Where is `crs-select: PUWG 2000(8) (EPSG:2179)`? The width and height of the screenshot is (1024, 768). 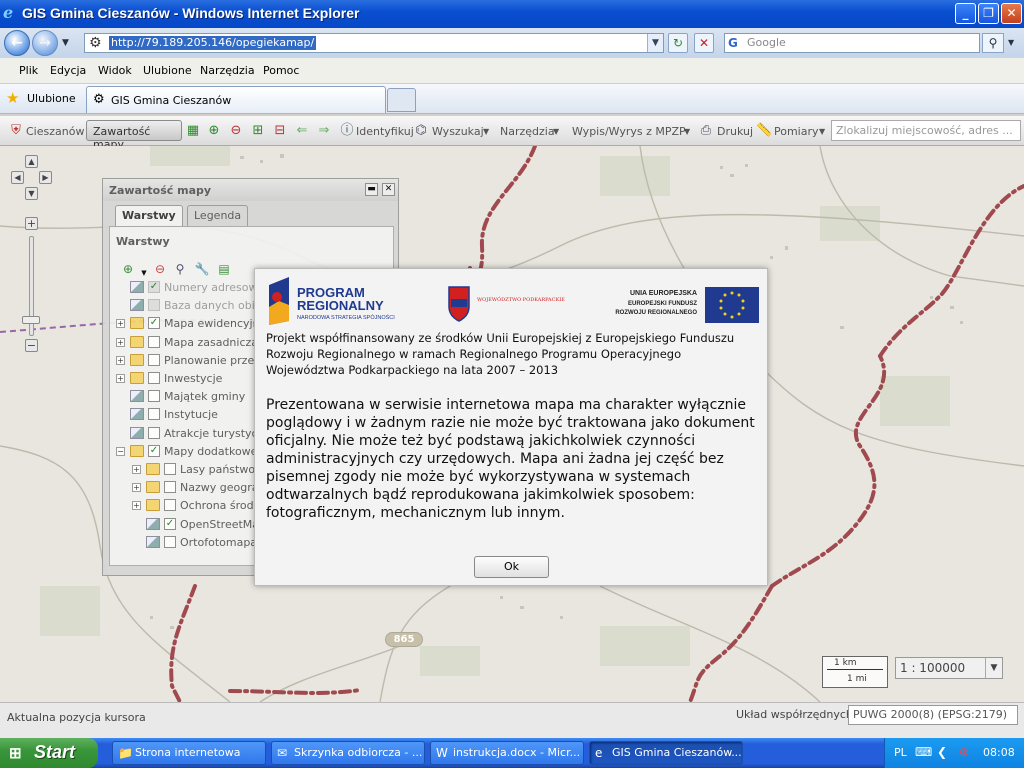 crs-select: PUWG 2000(8) (EPSG:2179) is located at coordinates (933, 715).